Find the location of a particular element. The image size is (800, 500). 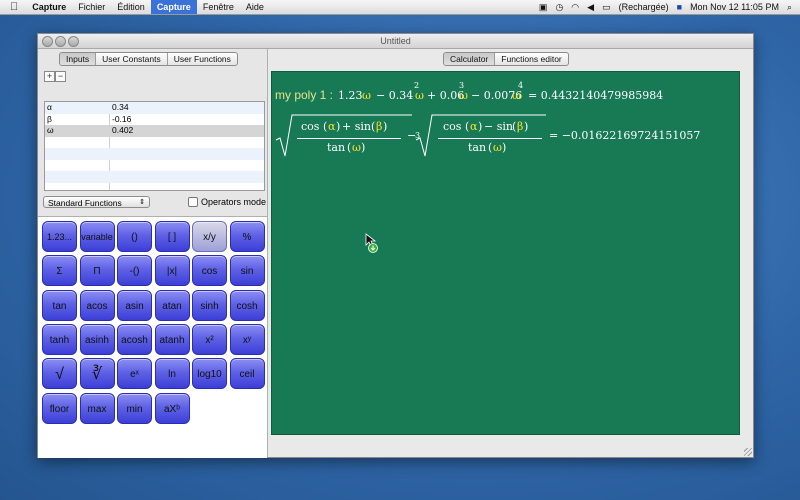

atanh-key: atanh is located at coordinates (172, 339).